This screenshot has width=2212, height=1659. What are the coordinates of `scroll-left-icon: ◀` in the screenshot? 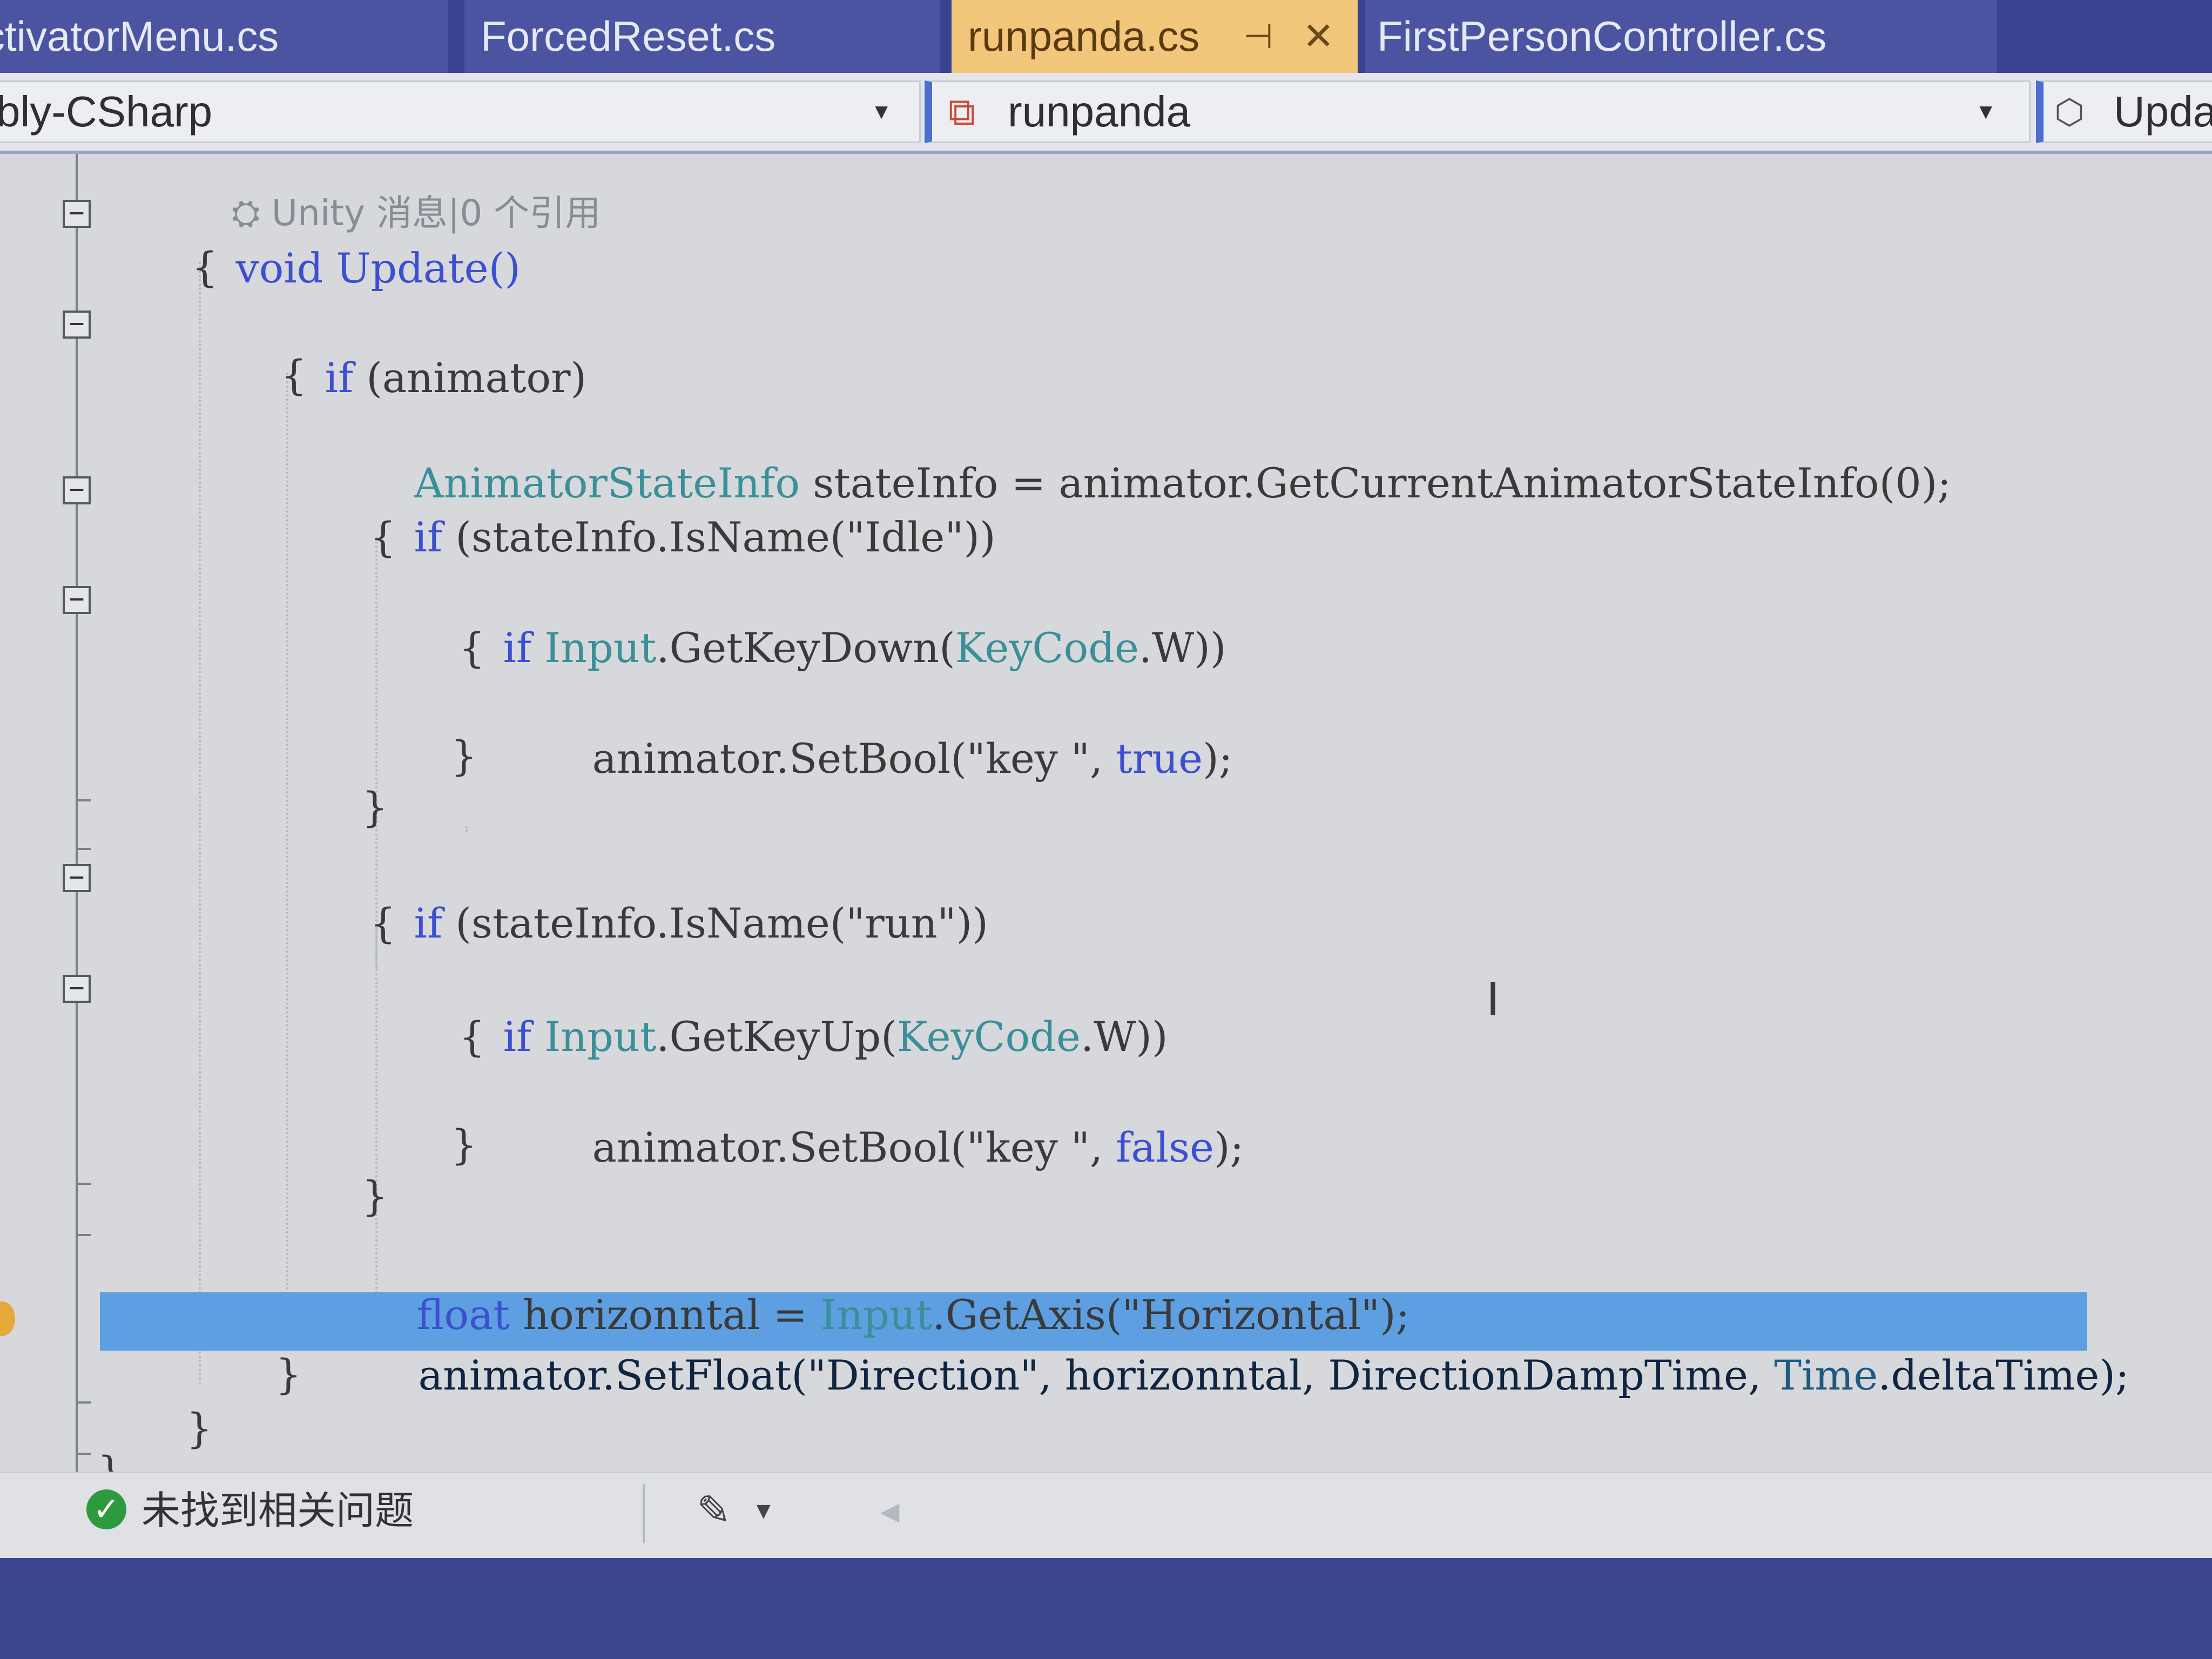 It's located at (889, 1511).